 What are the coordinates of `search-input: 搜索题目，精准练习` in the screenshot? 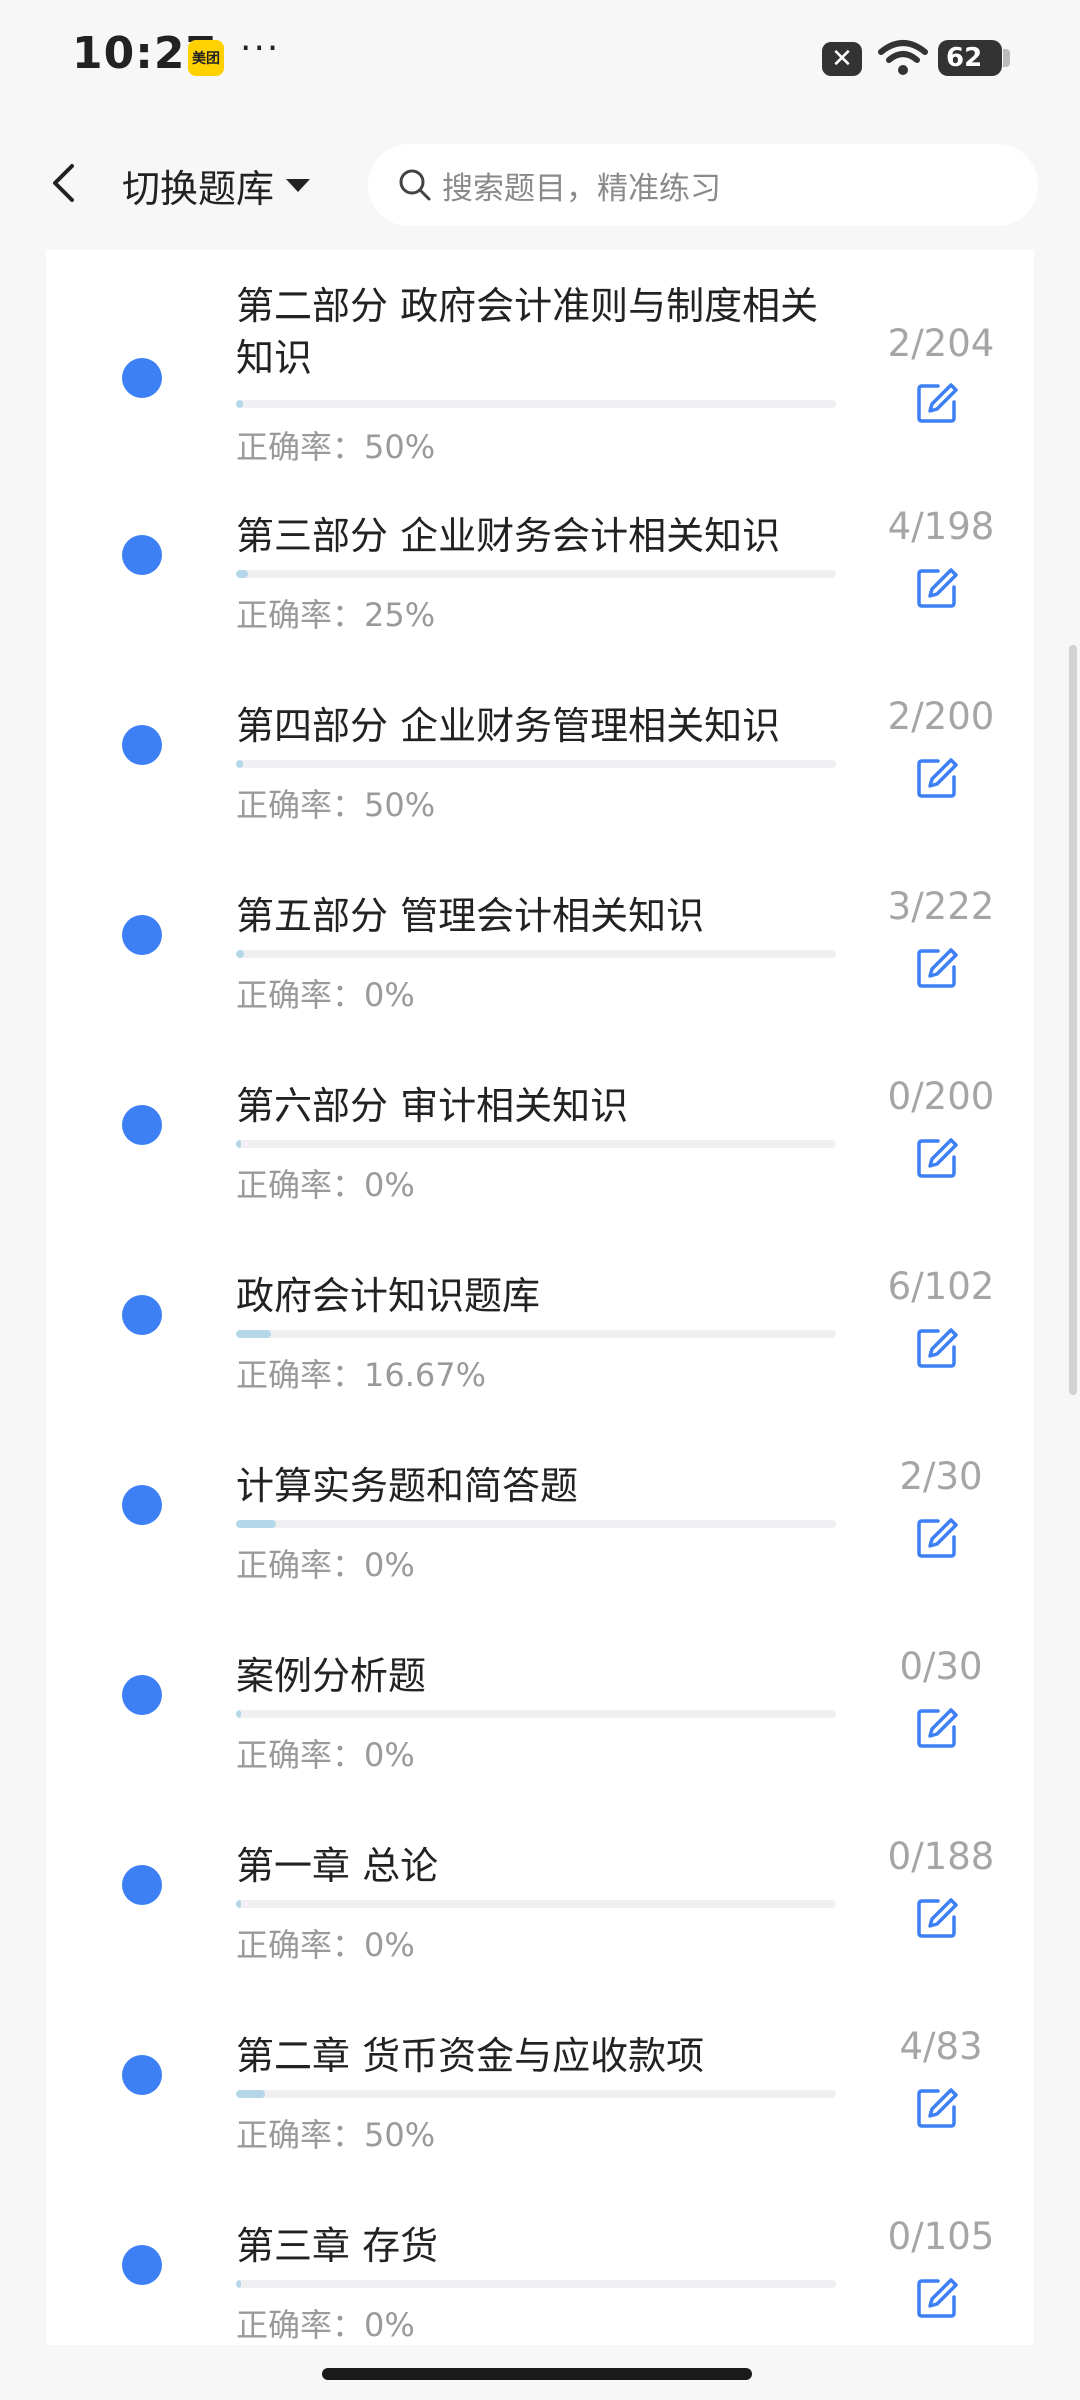 It's located at (703, 185).